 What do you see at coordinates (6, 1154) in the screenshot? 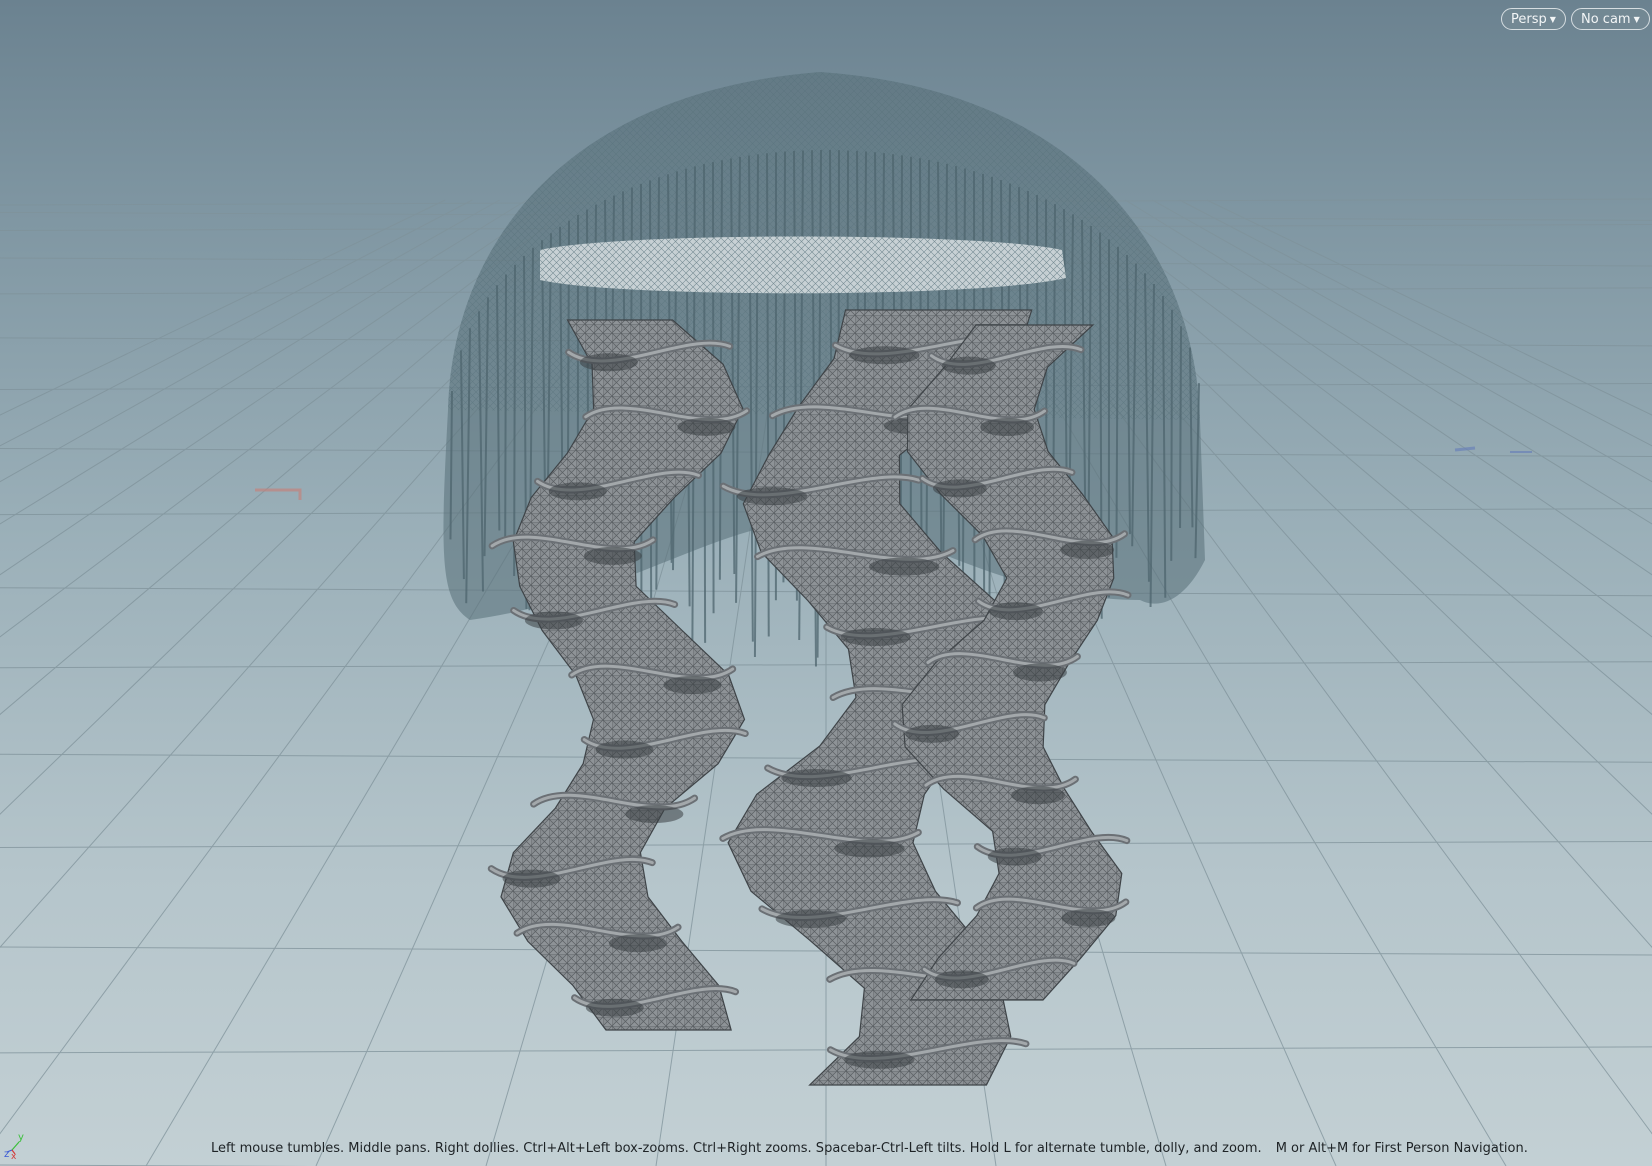
I see `axis-z-label: z` at bounding box center [6, 1154].